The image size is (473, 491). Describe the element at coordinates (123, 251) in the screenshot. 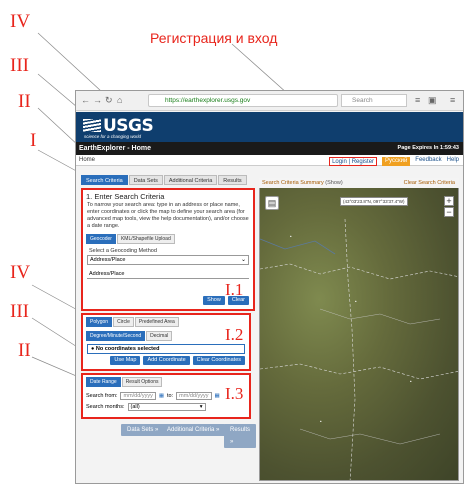

I see `geocoding-method-label: Select a Geocoding Method` at that location.